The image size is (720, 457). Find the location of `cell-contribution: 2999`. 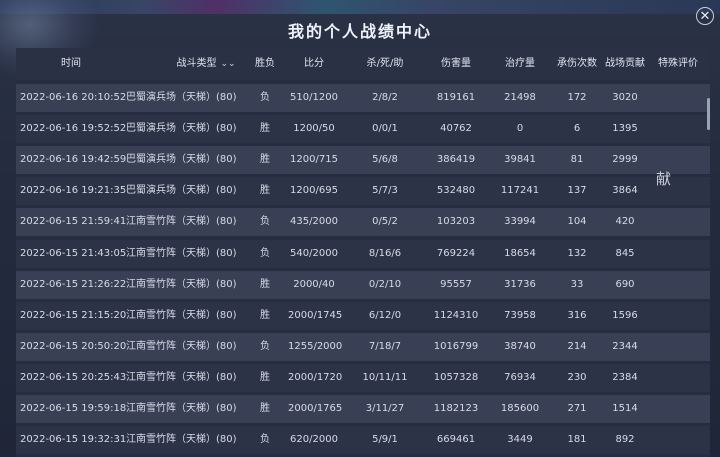

cell-contribution: 2999 is located at coordinates (625, 160).